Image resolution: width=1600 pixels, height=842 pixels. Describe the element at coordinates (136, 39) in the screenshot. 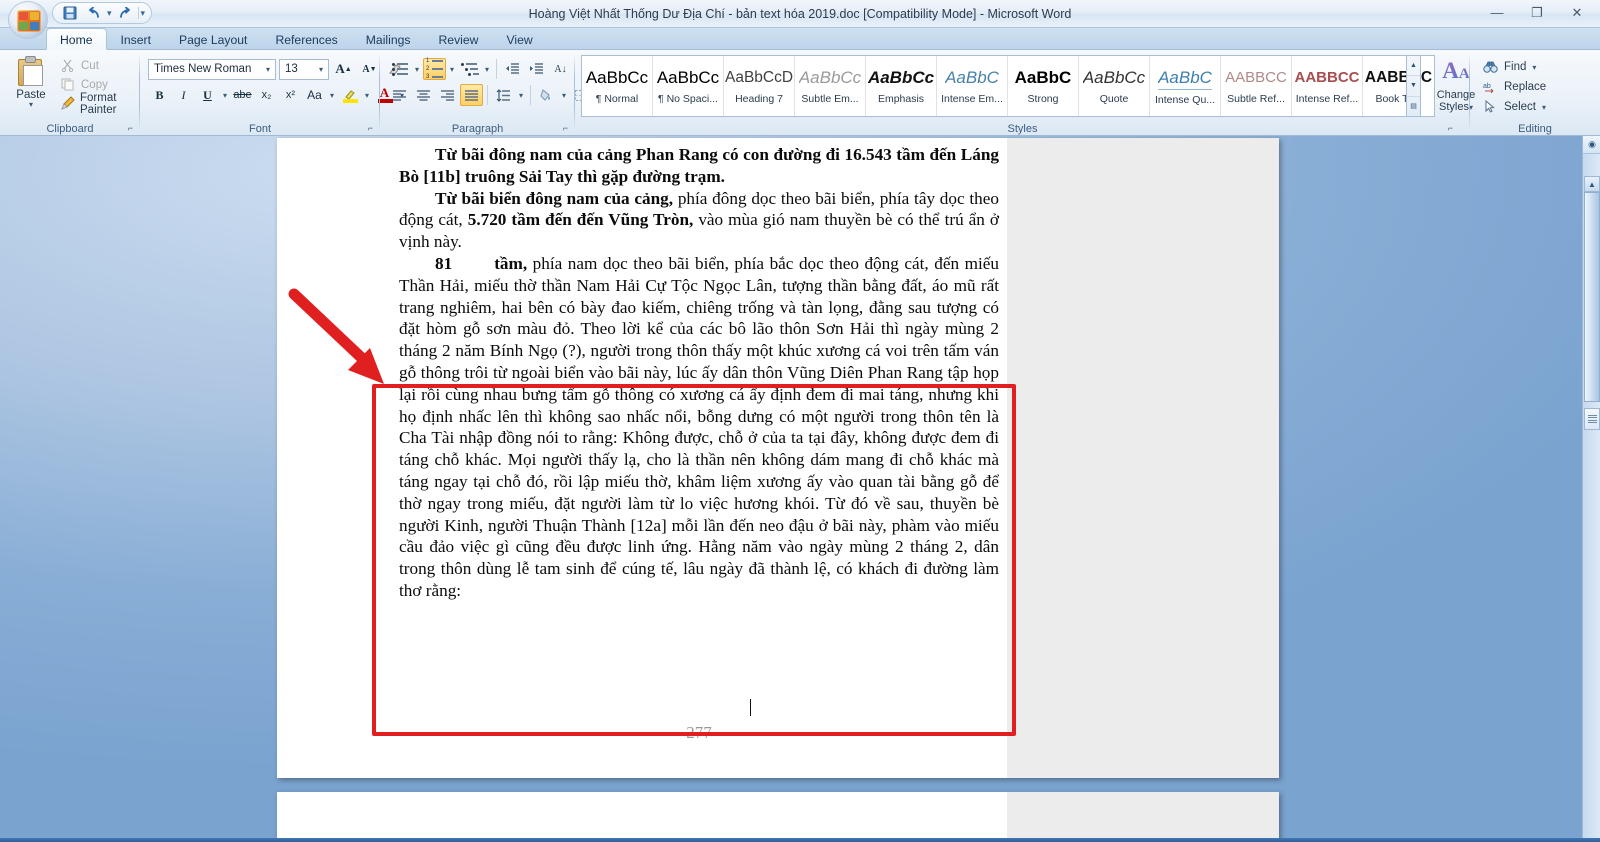

I see `tab-insert: Insert` at that location.